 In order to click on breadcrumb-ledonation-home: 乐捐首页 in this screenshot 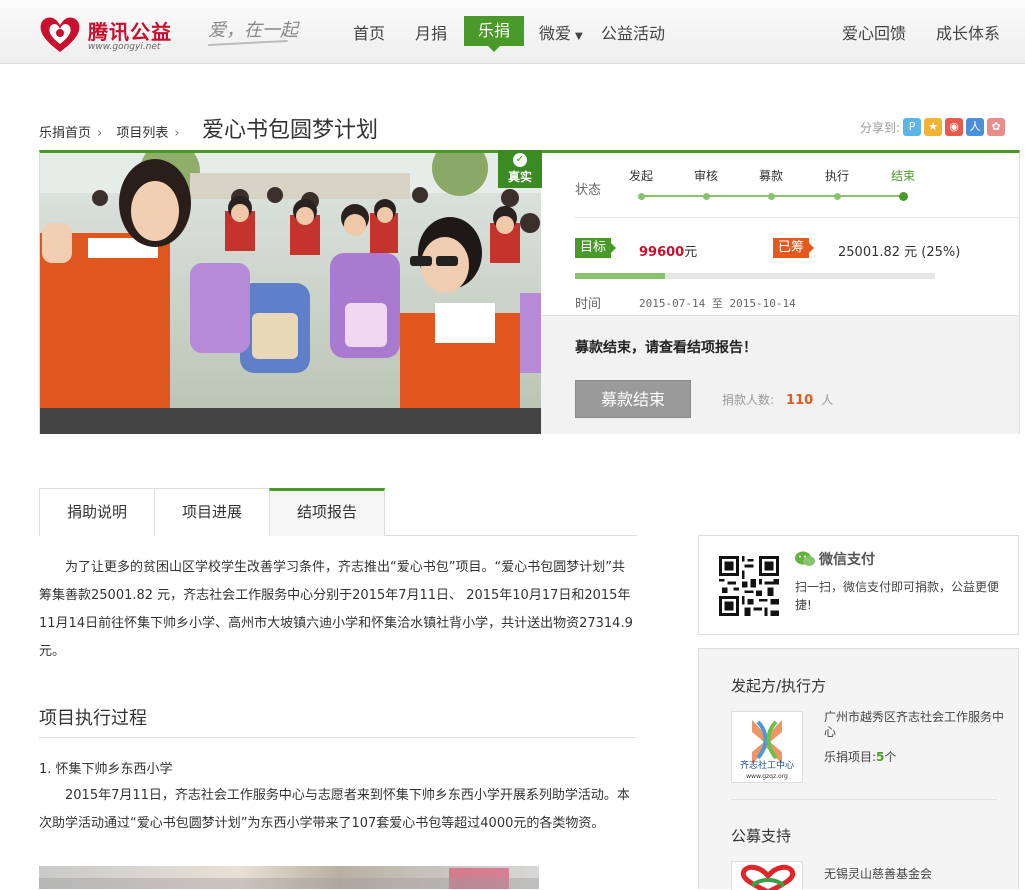, I will do `click(65, 133)`.